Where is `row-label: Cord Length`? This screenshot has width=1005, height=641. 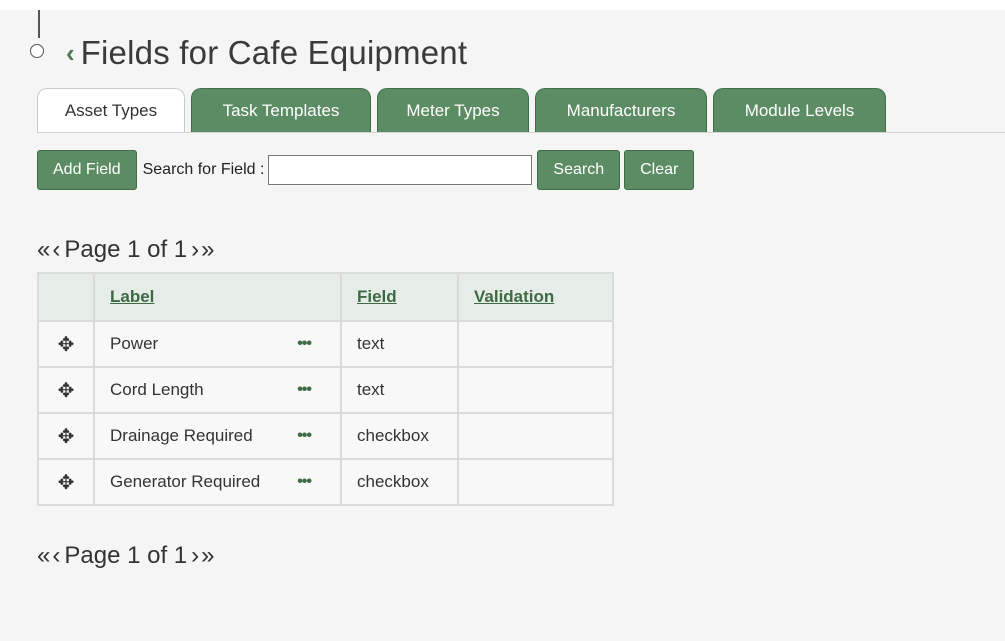 row-label: Cord Length is located at coordinates (157, 389).